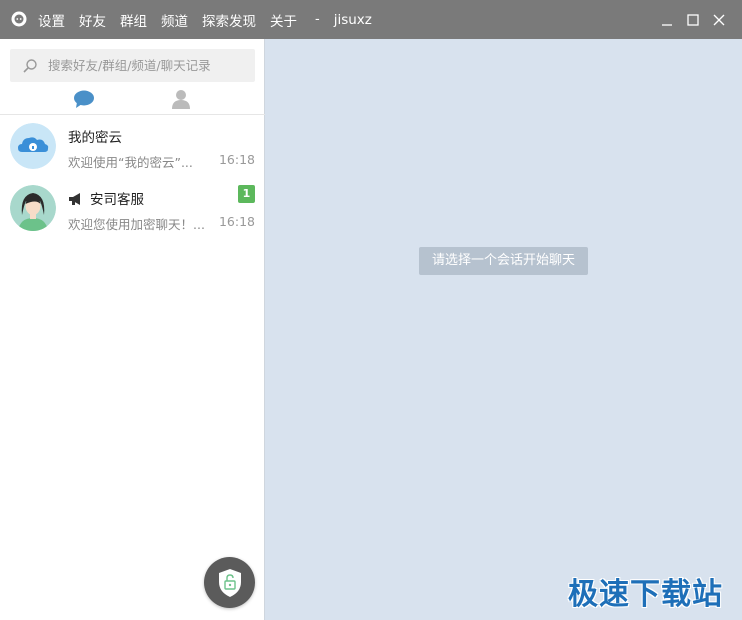  Describe the element at coordinates (246, 194) in the screenshot. I see `unread-badge: 1` at that location.